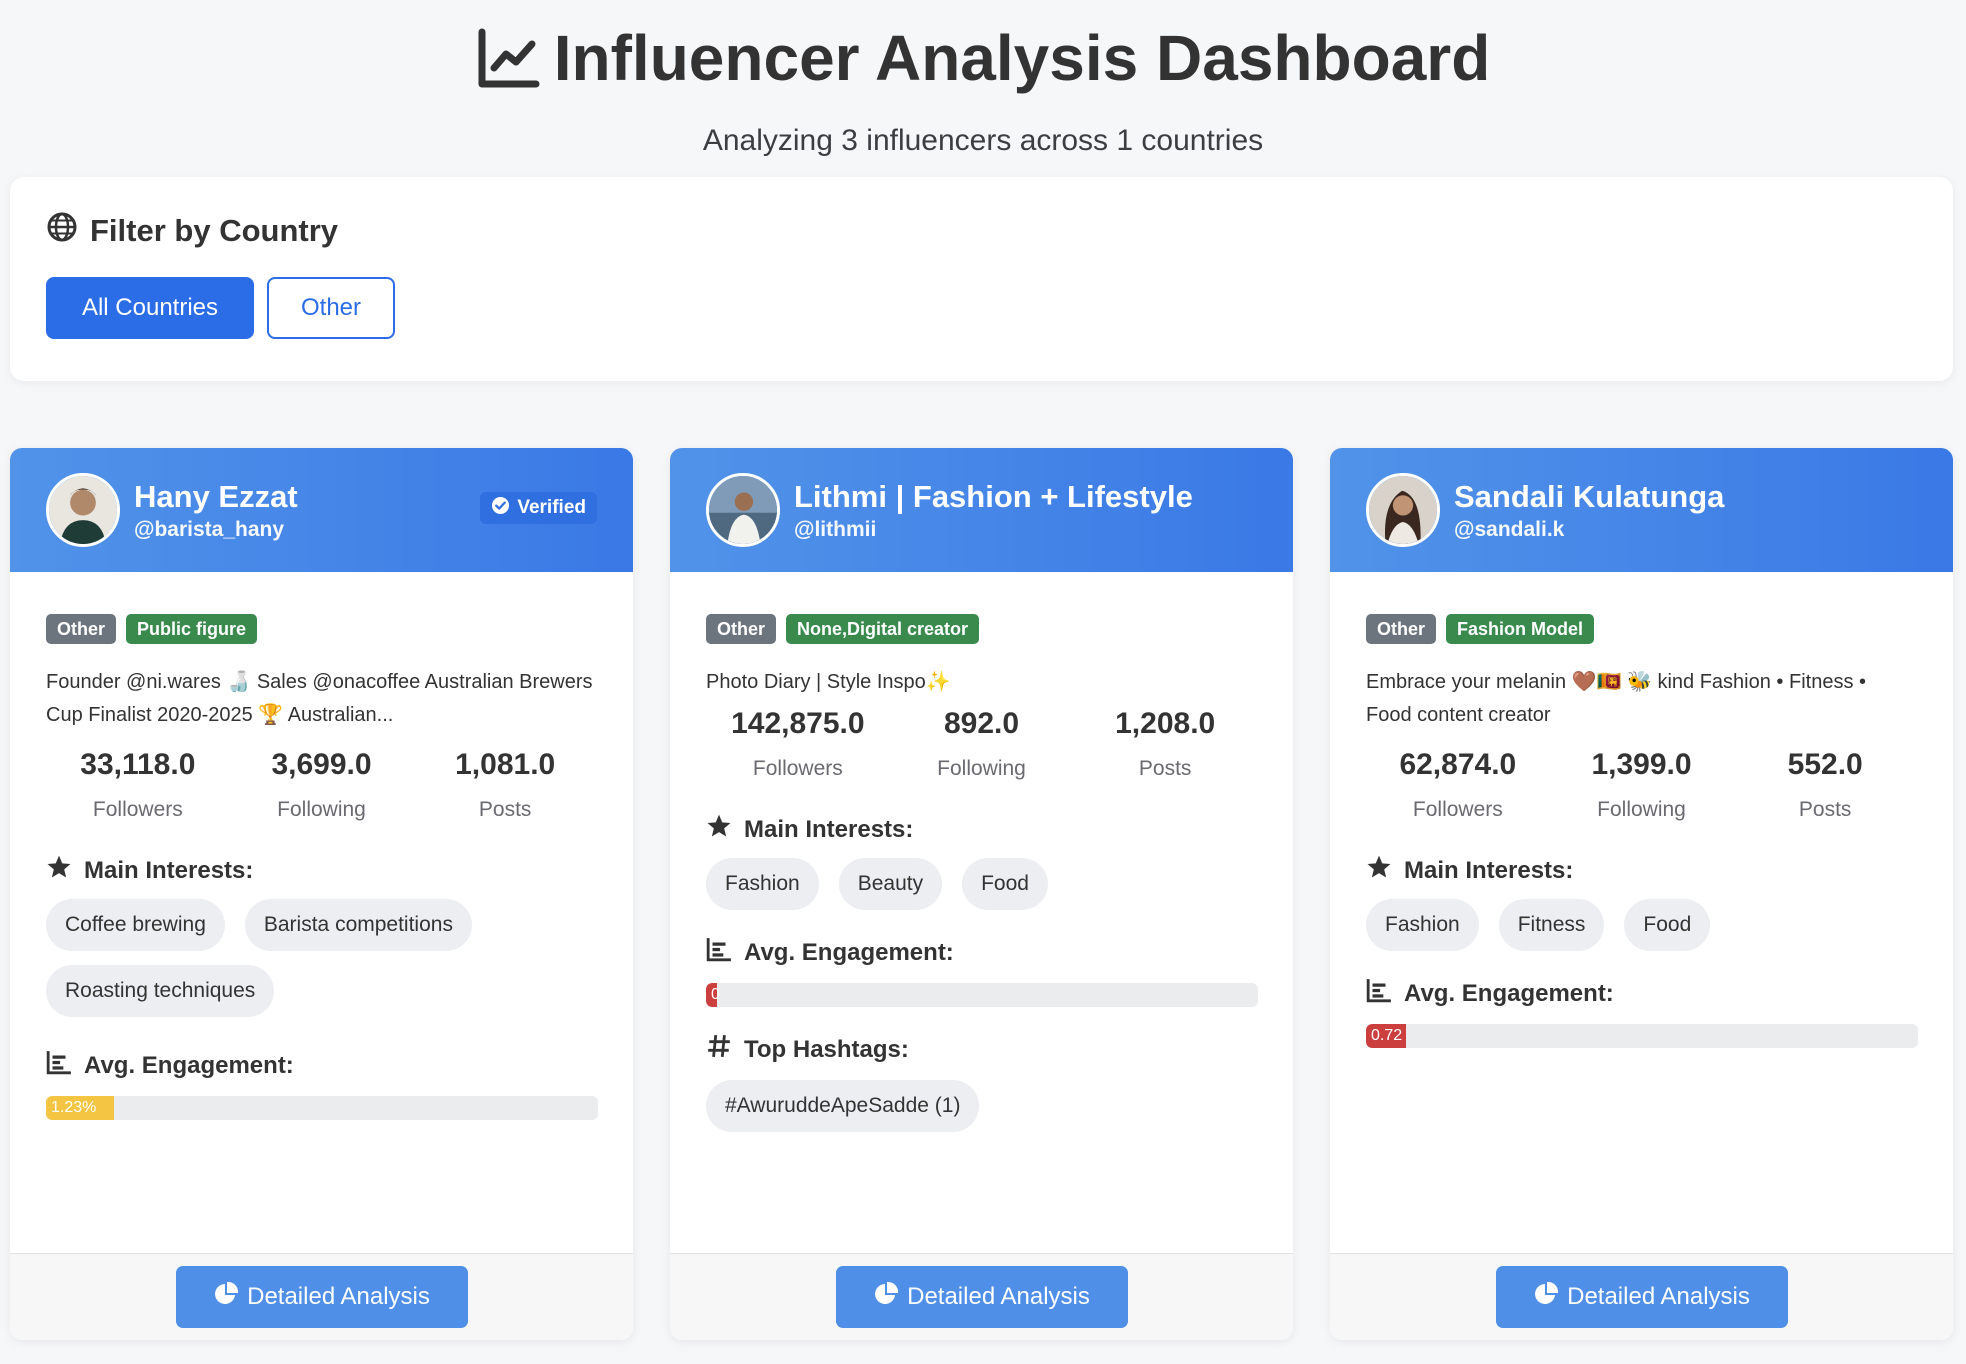 The width and height of the screenshot is (1966, 1364). I want to click on hashtag-chip: #AwuruddeApeSadde (1), so click(843, 1106).